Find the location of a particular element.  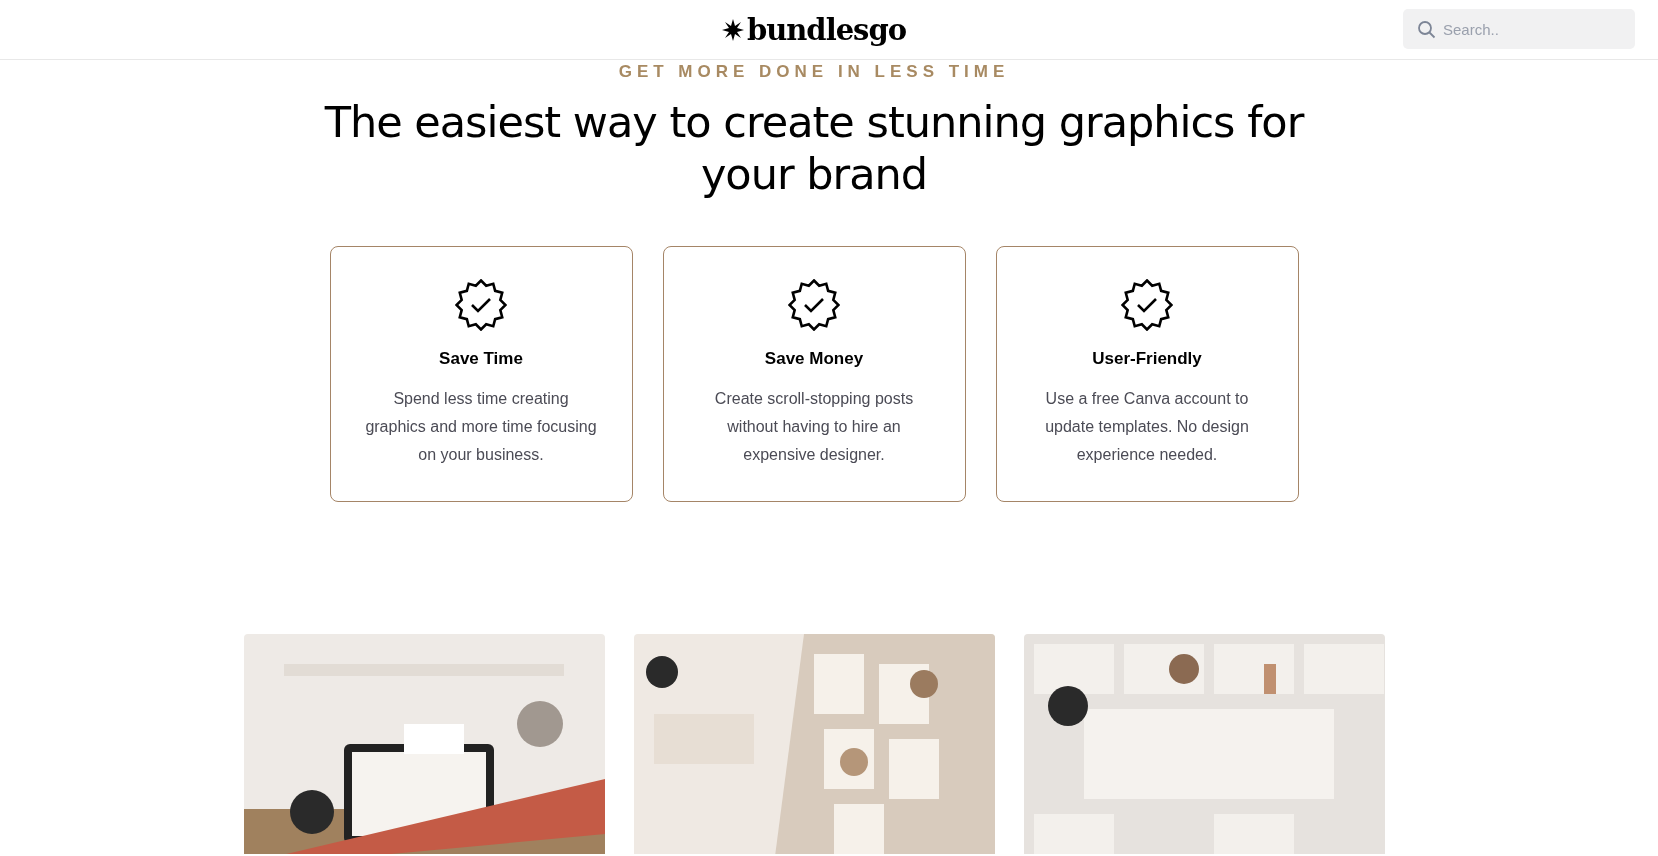

feature-description: Spend less time creating graphics and more time focusing on your business. is located at coordinates (481, 427).